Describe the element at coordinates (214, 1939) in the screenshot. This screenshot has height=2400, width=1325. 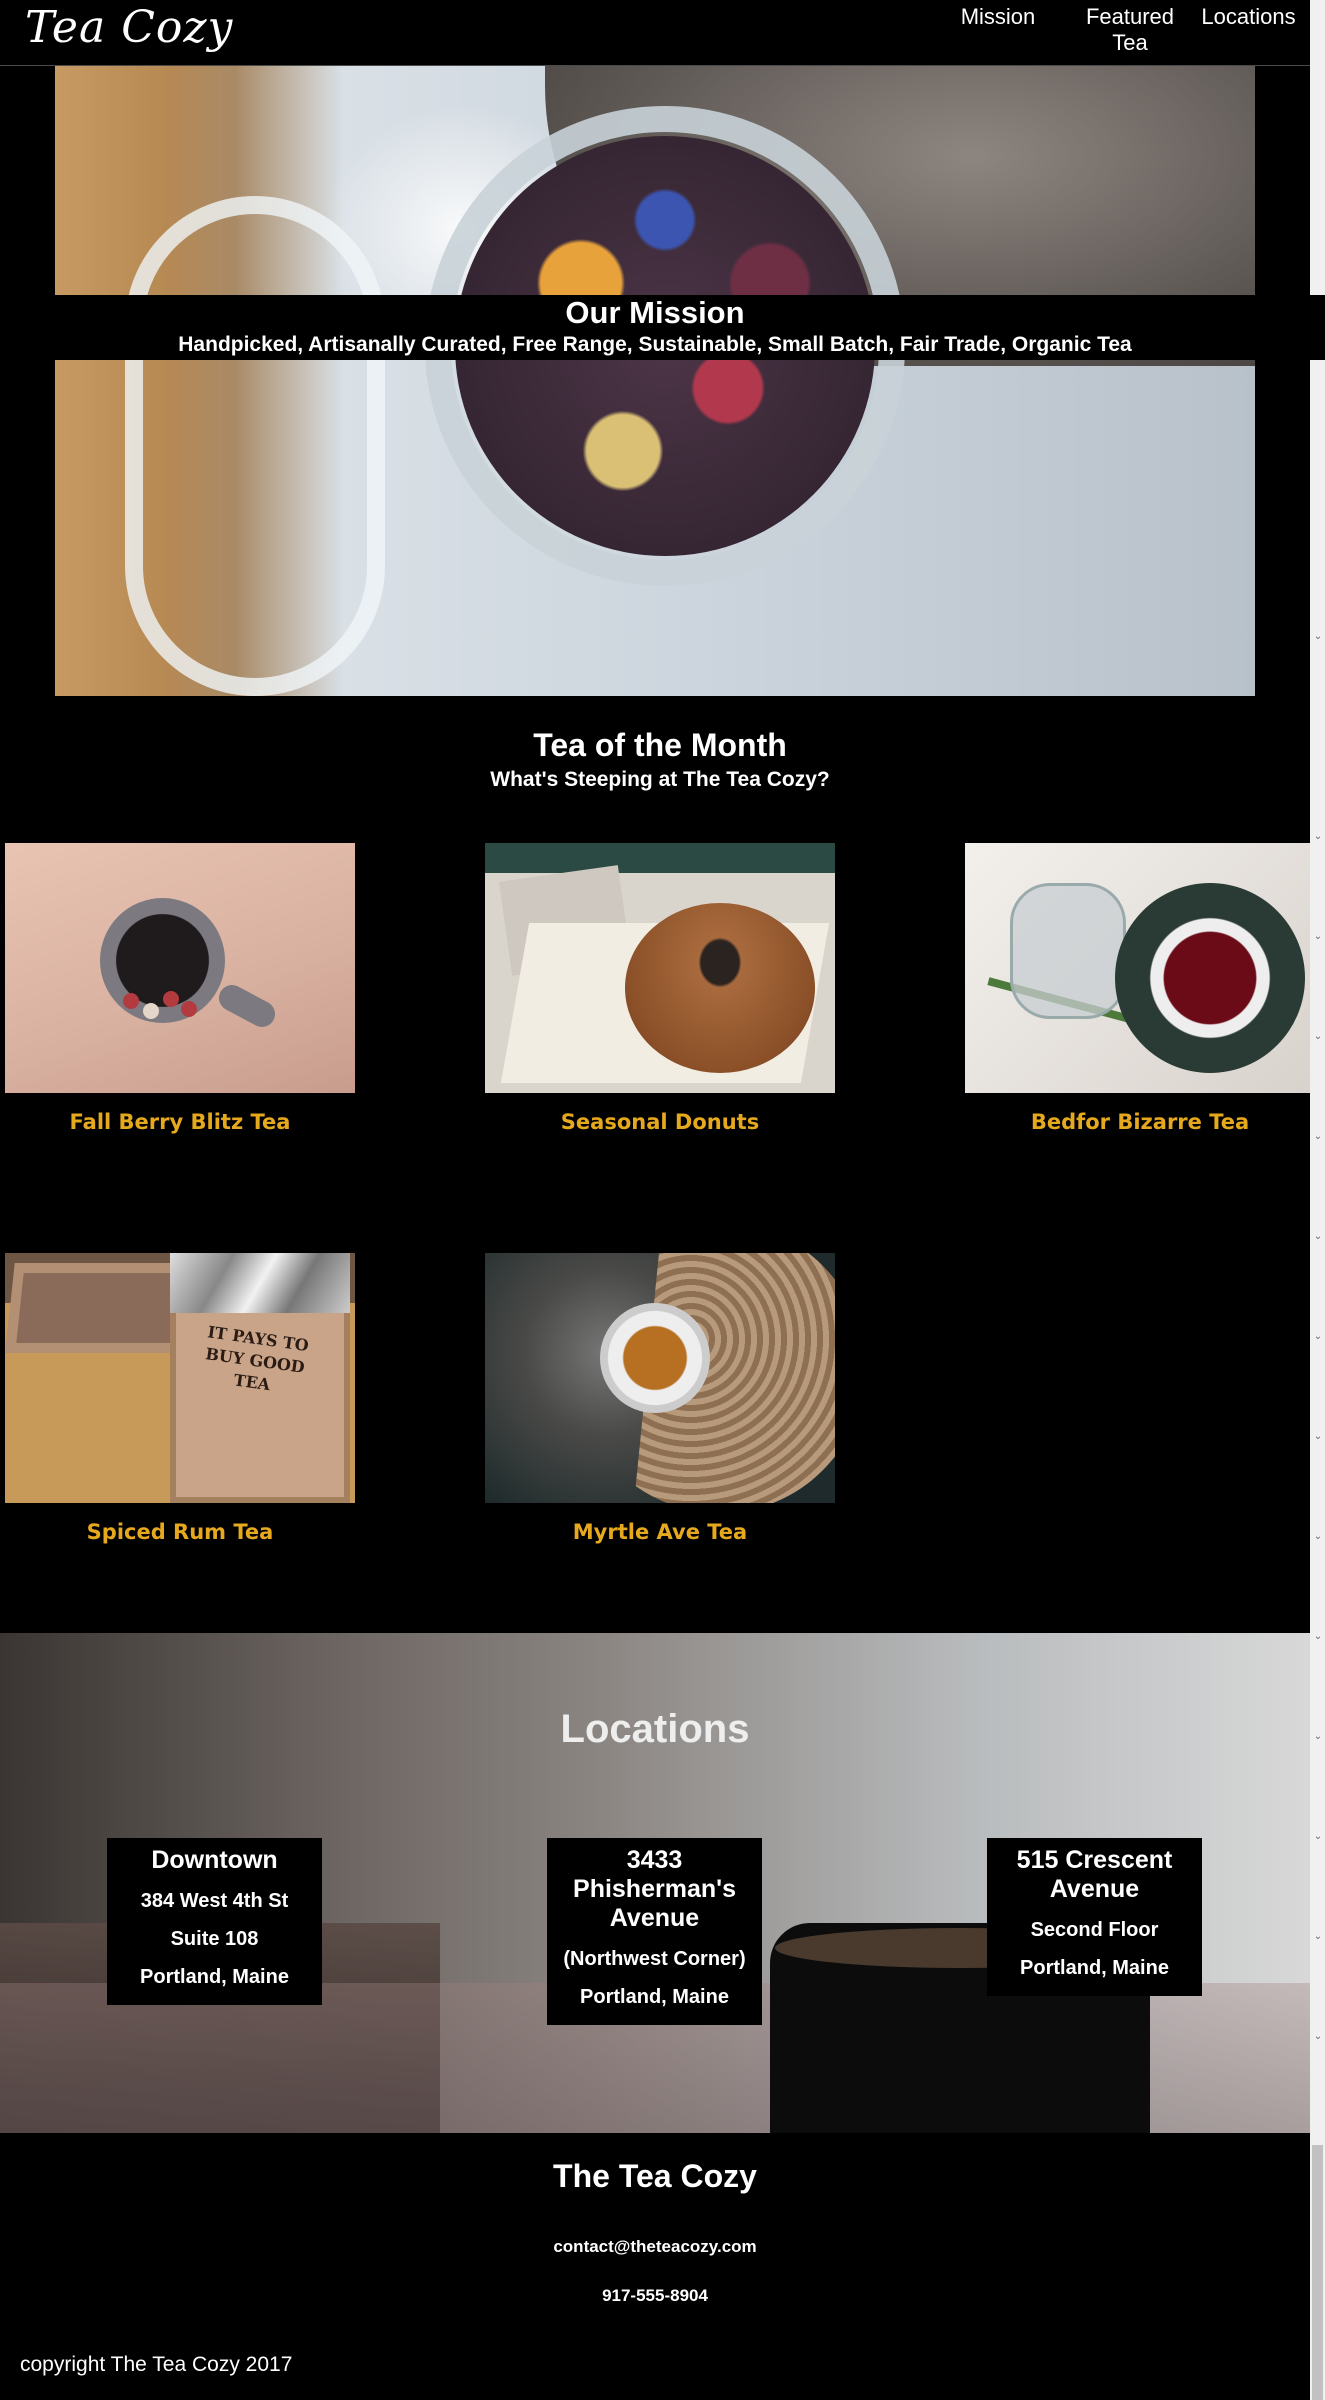
I see `location-address-line: Suite 108` at that location.